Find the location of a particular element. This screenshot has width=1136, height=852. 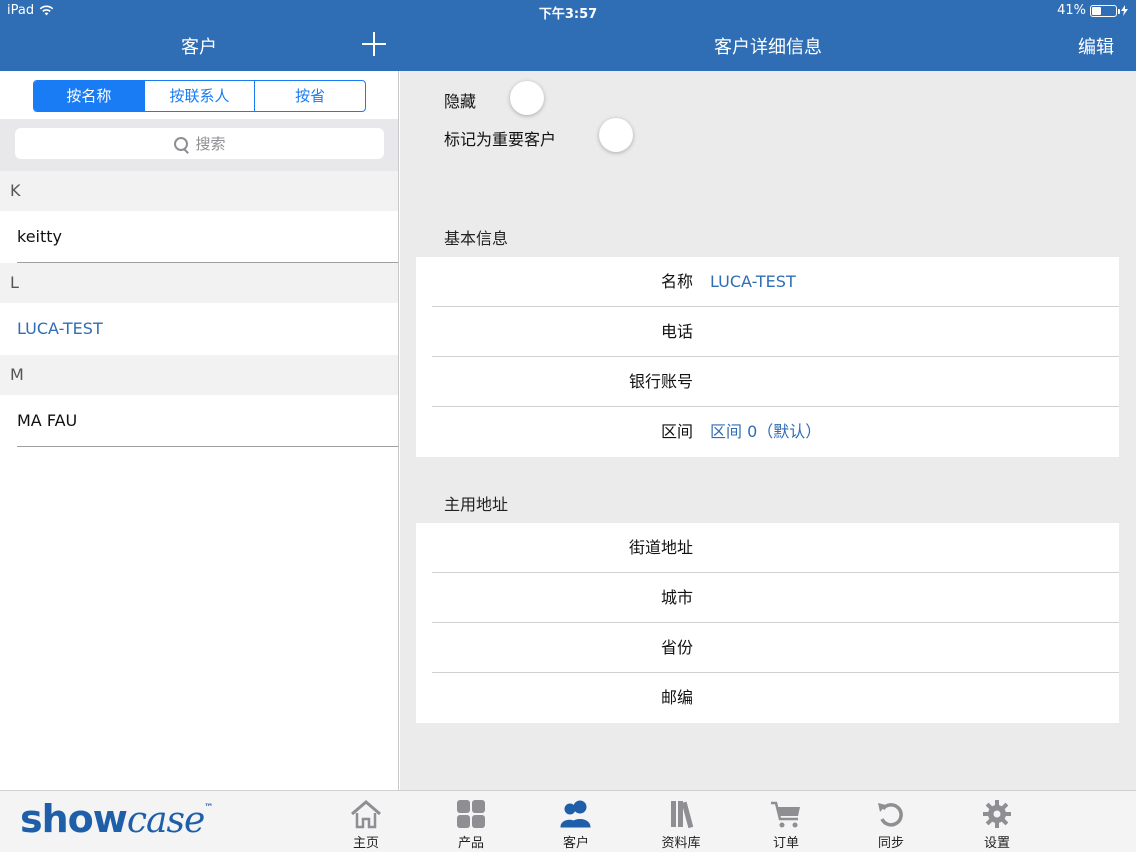

tab-label: 客户 is located at coordinates (575, 843).